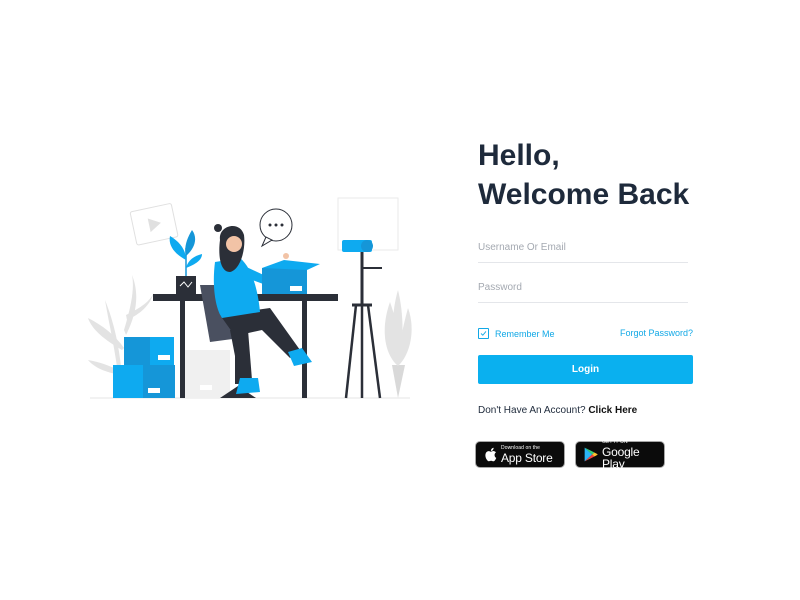  What do you see at coordinates (656, 333) in the screenshot?
I see `forgot-password-link: Forgot Password?` at bounding box center [656, 333].